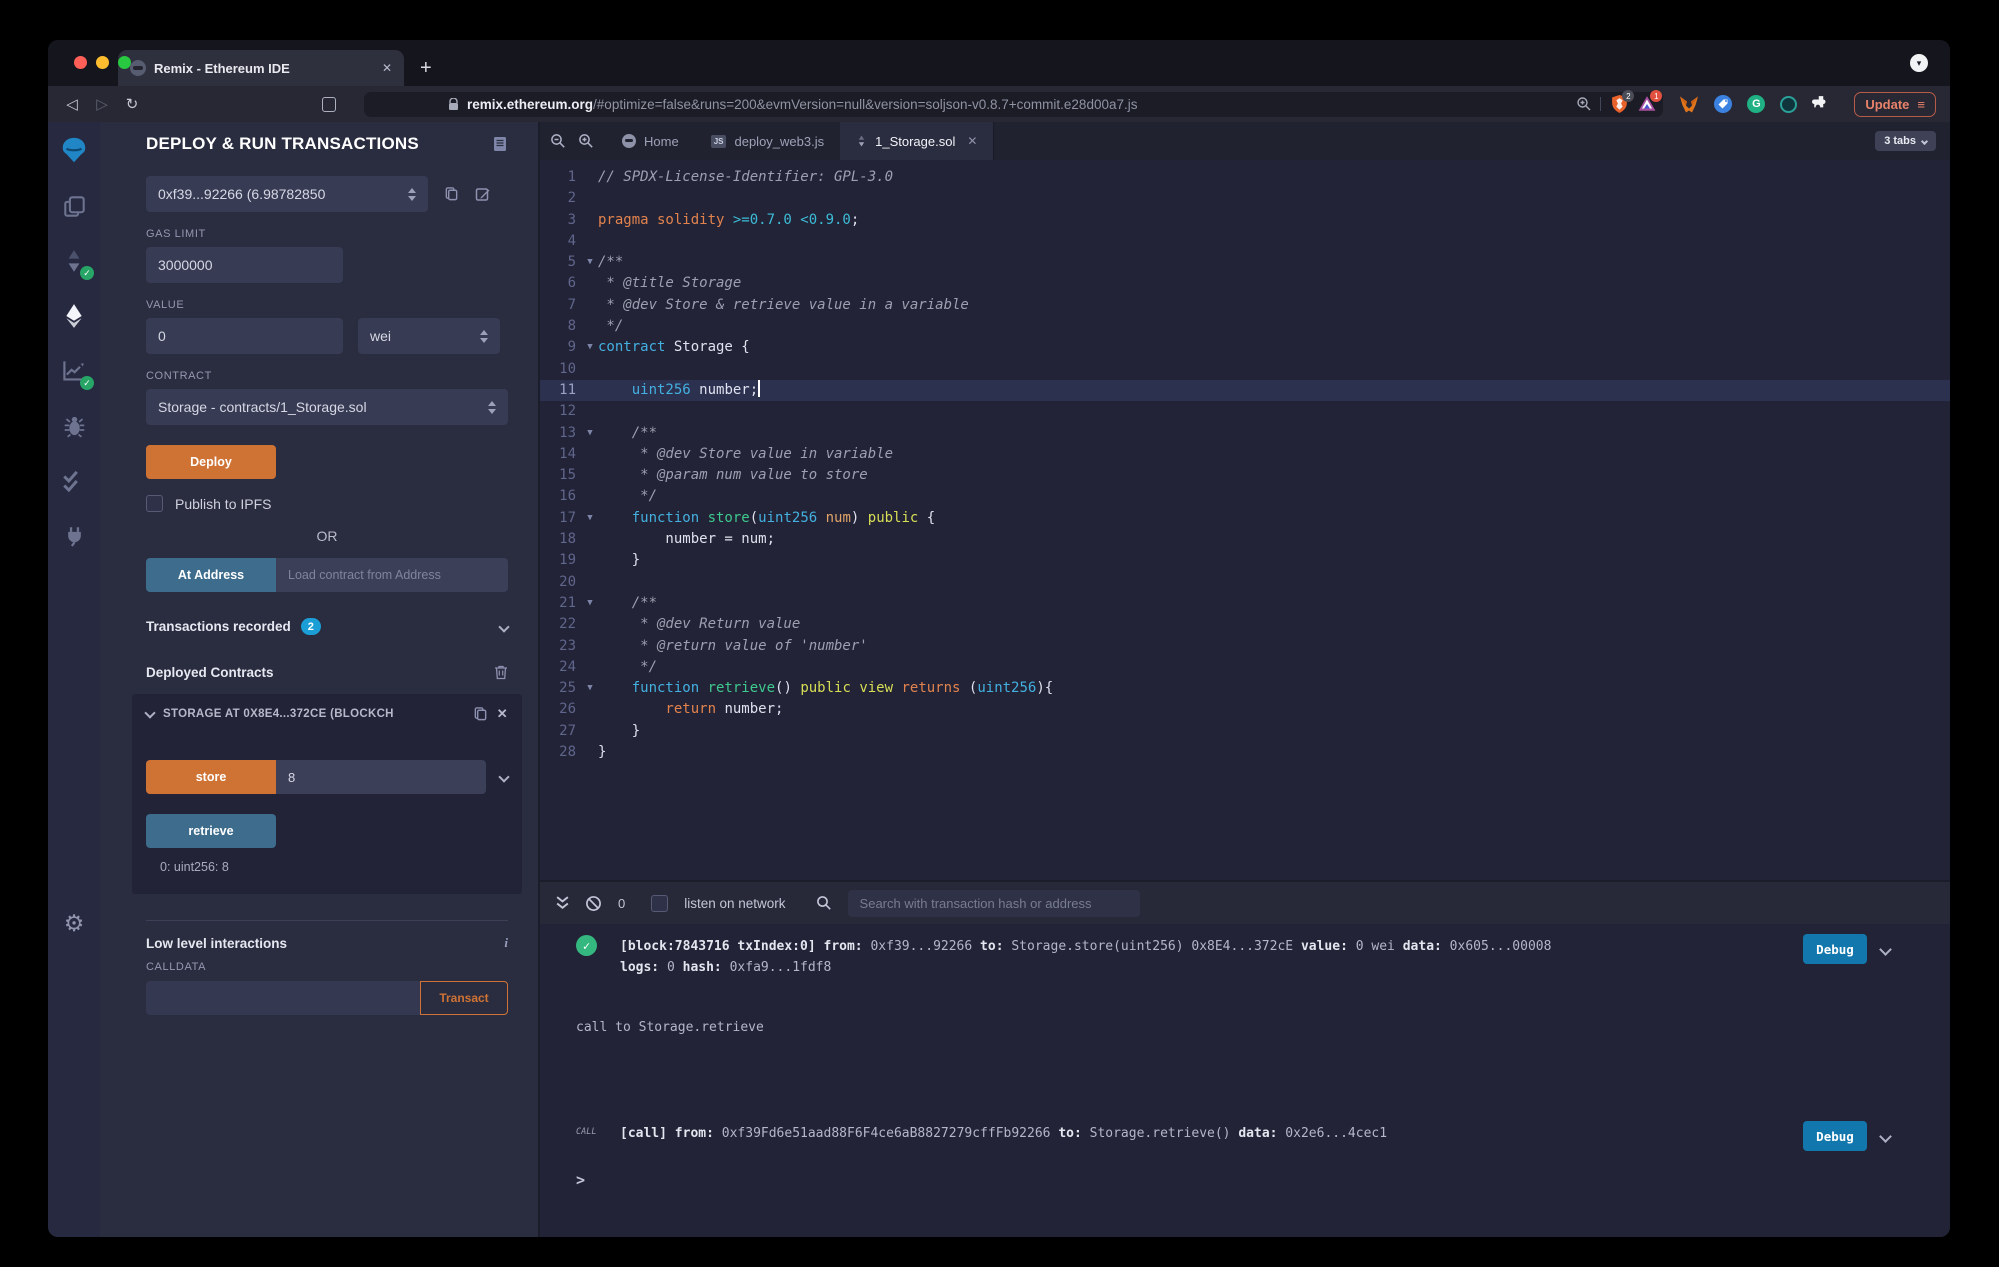  What do you see at coordinates (593, 903) in the screenshot?
I see `clear-console-icon` at bounding box center [593, 903].